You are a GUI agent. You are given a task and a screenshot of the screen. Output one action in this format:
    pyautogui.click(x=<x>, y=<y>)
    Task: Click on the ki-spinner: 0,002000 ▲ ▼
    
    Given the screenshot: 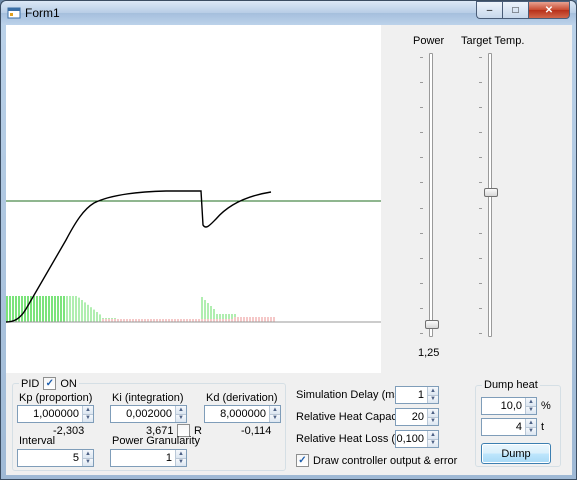 What is the action you would take?
    pyautogui.click(x=148, y=414)
    